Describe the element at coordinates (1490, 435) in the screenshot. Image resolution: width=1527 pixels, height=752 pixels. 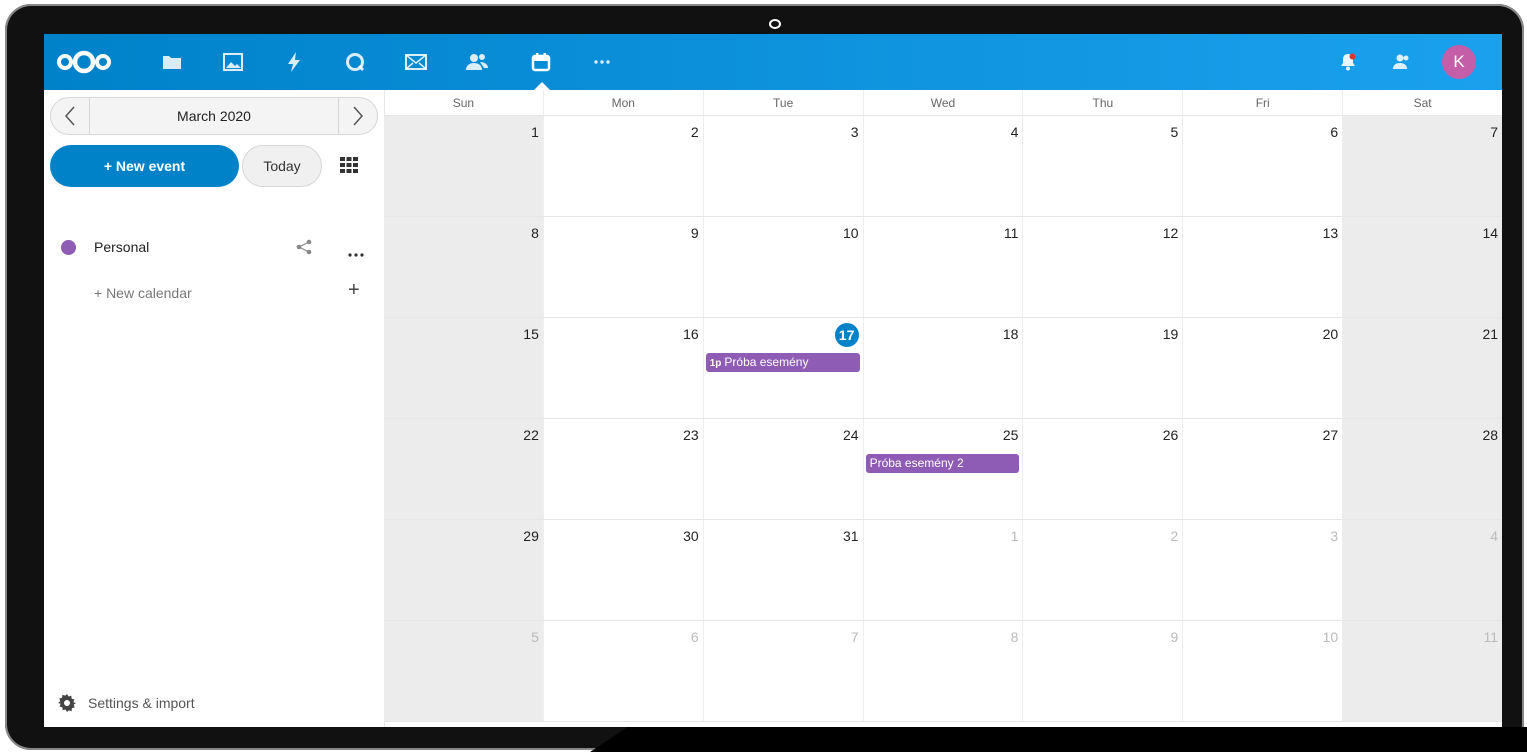
I see `day-number: 28` at that location.